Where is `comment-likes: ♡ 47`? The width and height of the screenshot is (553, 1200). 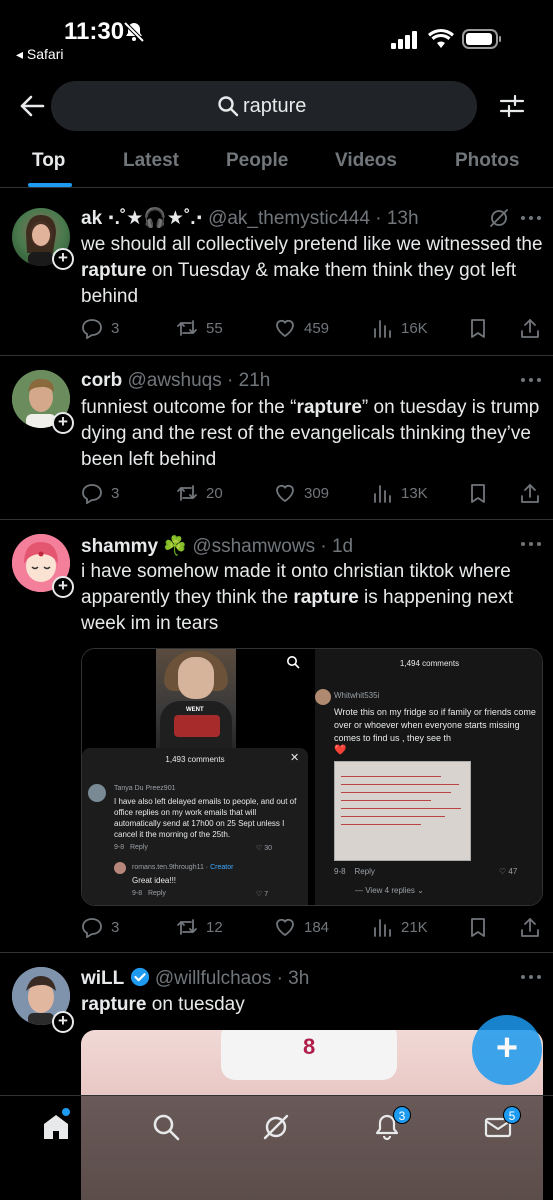 comment-likes: ♡ 47 is located at coordinates (508, 871).